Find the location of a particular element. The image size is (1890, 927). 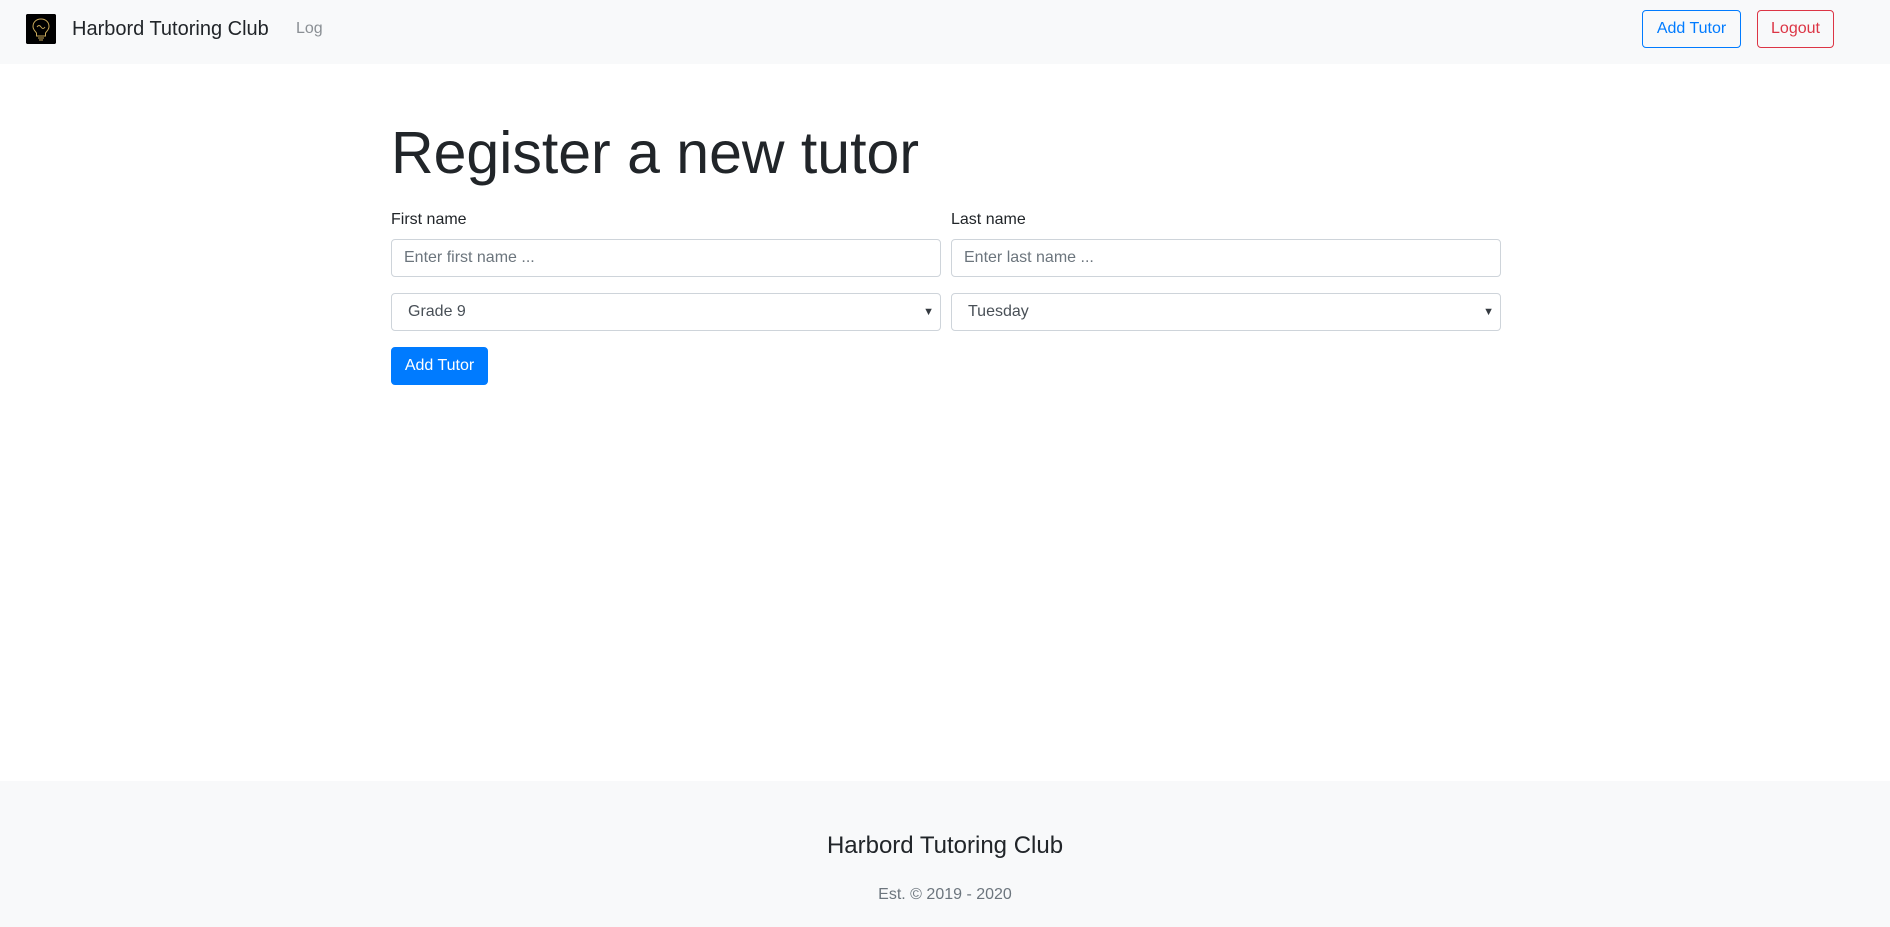

nav-link-log: Log is located at coordinates (309, 29).